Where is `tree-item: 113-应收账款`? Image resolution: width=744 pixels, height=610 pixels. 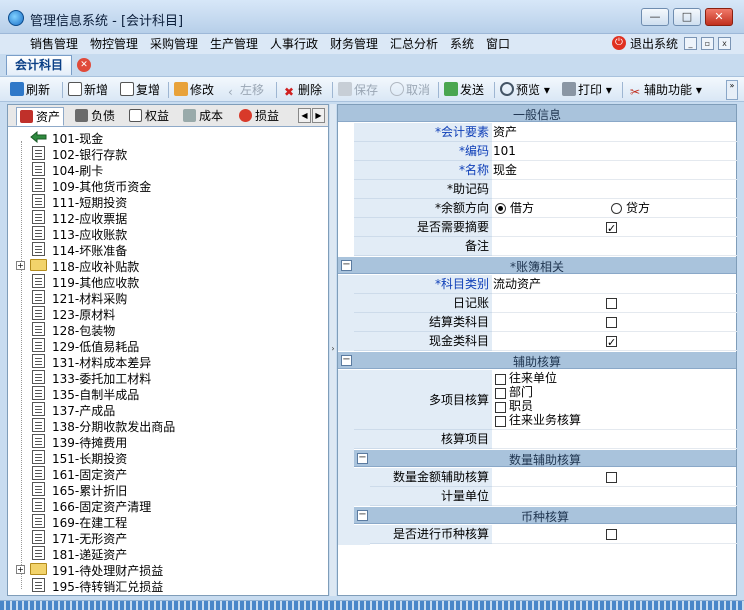
tree-item: 113-应收账款 is located at coordinates (167, 233).